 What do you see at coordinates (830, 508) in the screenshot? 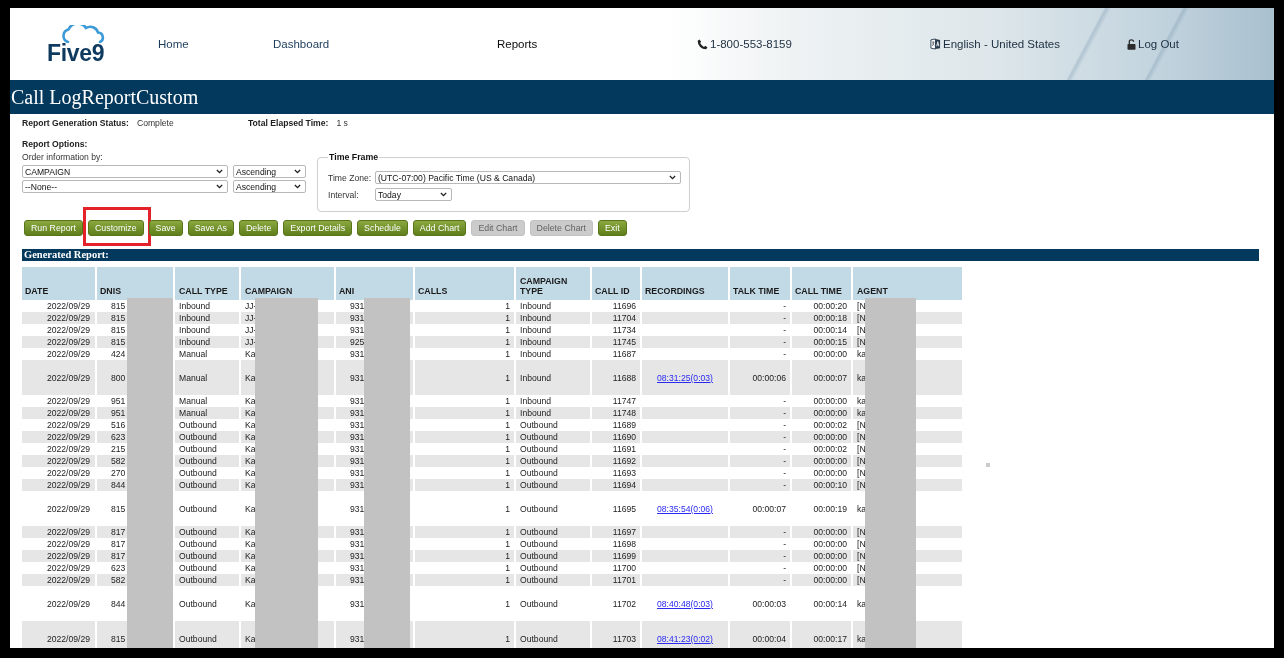
I see `call-time: 00:00:19` at bounding box center [830, 508].